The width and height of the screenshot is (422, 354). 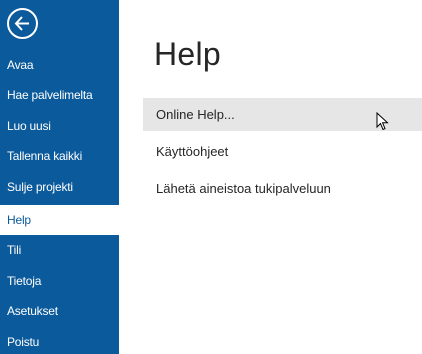 I want to click on arrow-left-icon, so click(x=21, y=23).